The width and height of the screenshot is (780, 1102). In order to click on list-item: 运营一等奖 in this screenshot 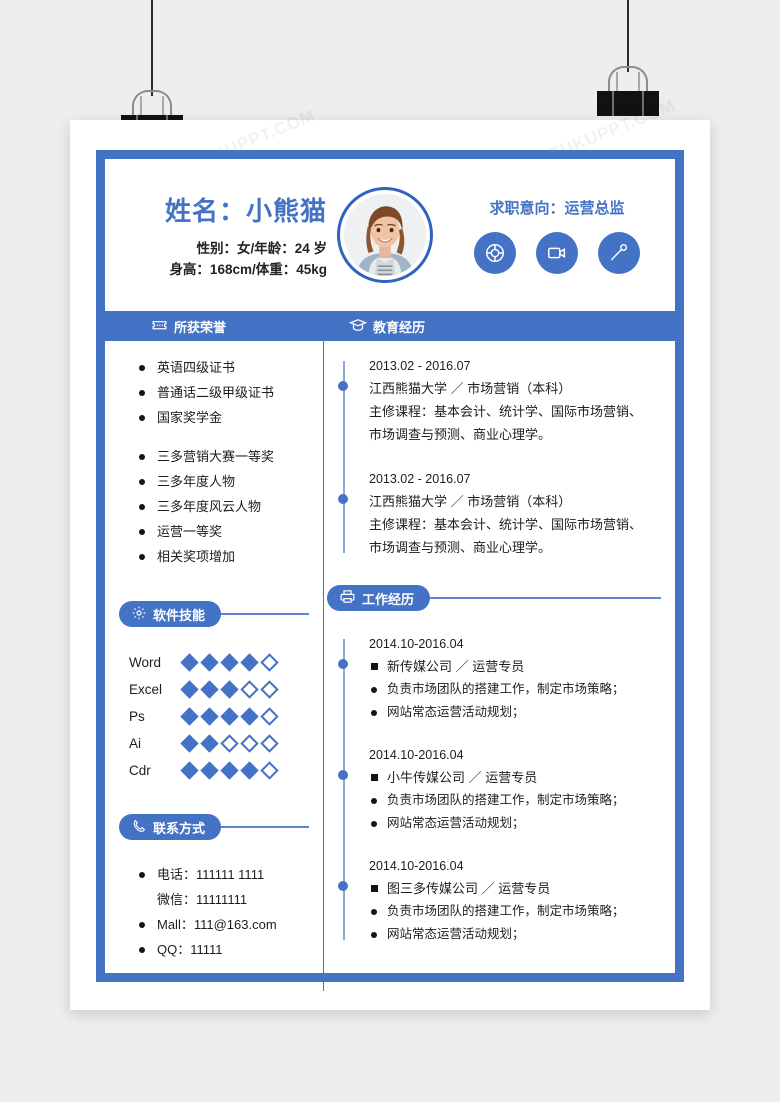, I will do `click(231, 531)`.